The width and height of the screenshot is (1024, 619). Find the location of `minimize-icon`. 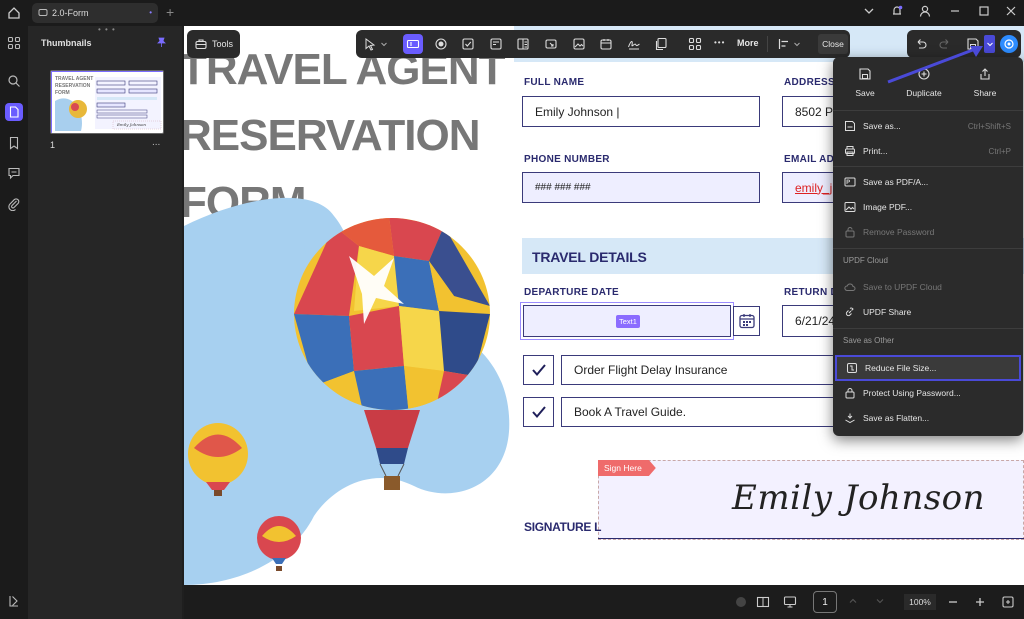

minimize-icon is located at coordinates (957, 11).